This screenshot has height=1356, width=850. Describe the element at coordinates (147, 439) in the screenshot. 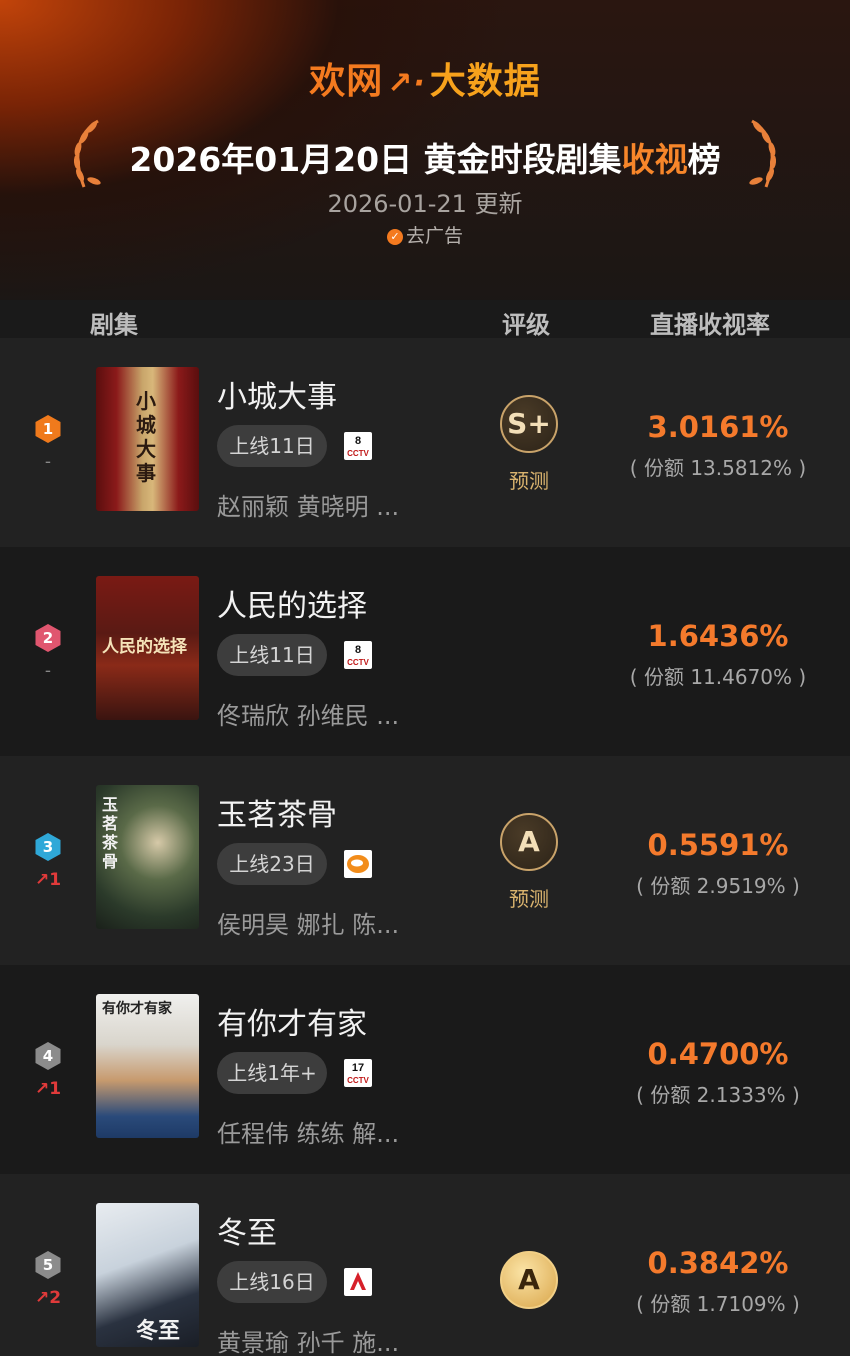

I see `poster-image: 小城大事` at that location.